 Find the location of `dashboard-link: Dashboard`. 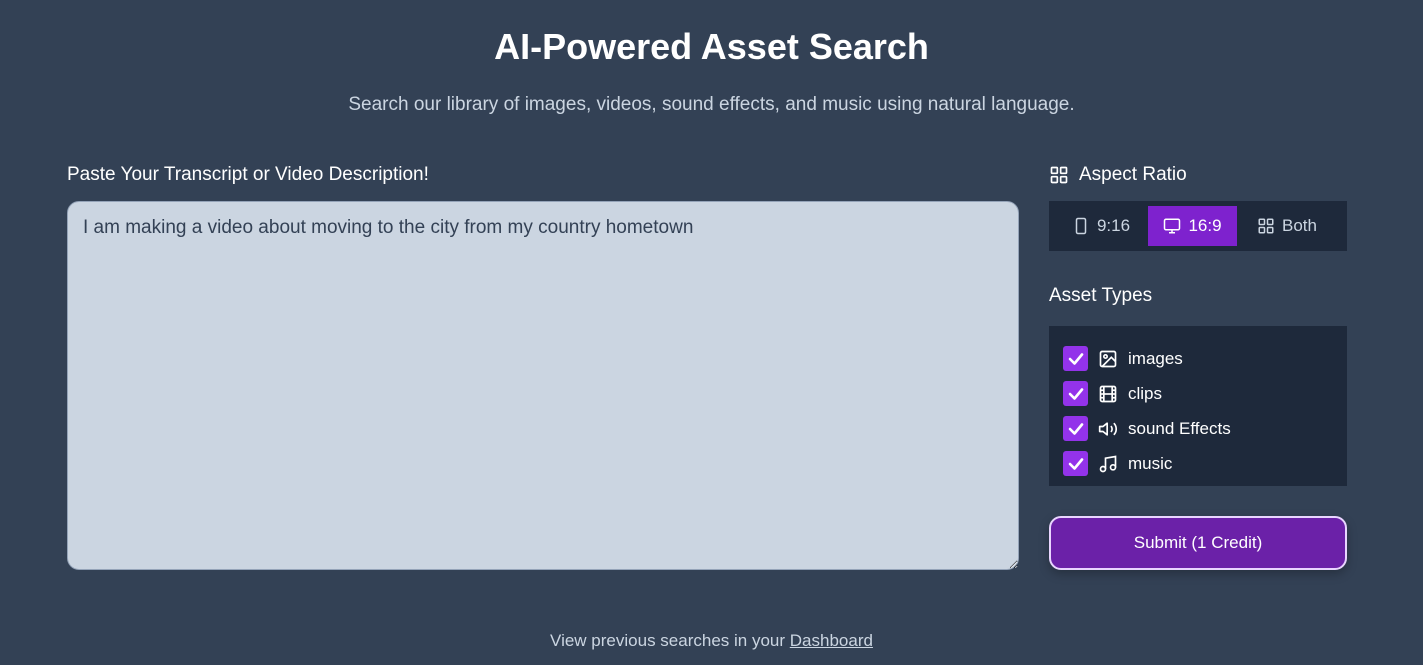

dashboard-link: Dashboard is located at coordinates (831, 640).